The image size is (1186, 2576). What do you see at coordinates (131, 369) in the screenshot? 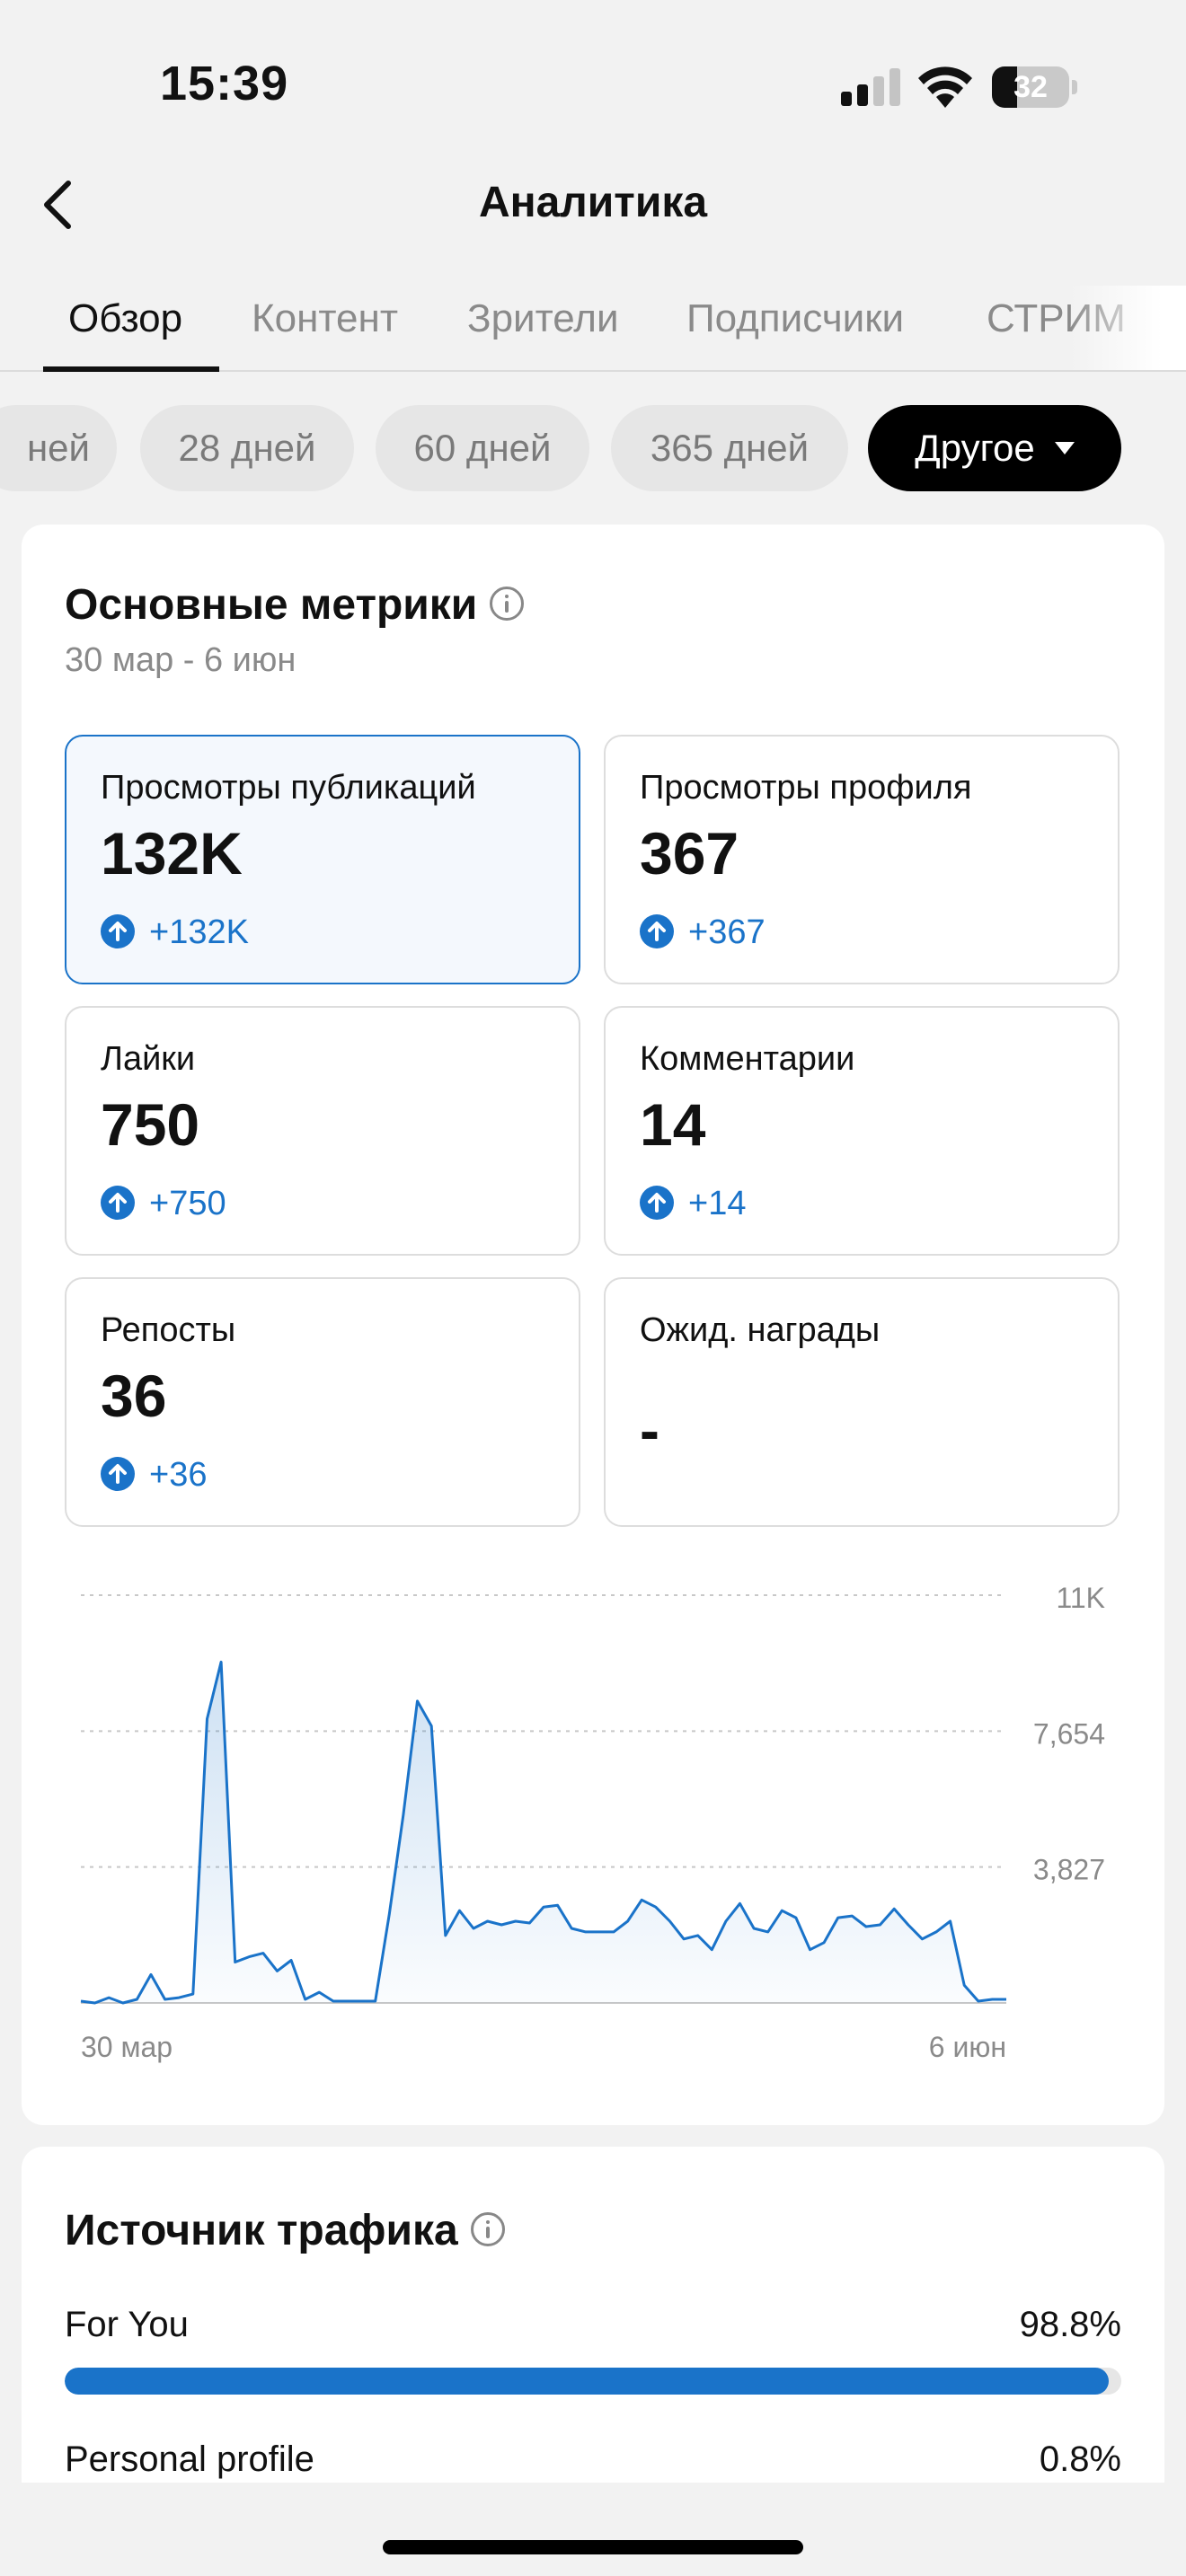
I see `active-tab-indicator` at bounding box center [131, 369].